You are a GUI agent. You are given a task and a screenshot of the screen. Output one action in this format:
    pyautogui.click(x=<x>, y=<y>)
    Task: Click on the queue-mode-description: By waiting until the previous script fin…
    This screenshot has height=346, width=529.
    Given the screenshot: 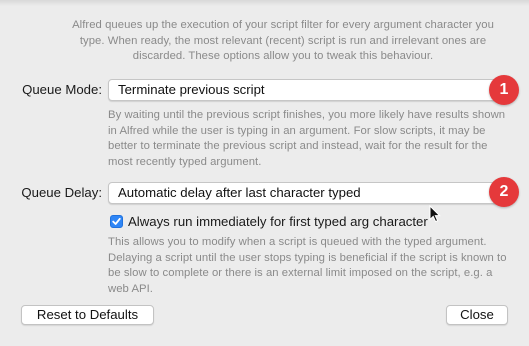 What is the action you would take?
    pyautogui.click(x=307, y=138)
    